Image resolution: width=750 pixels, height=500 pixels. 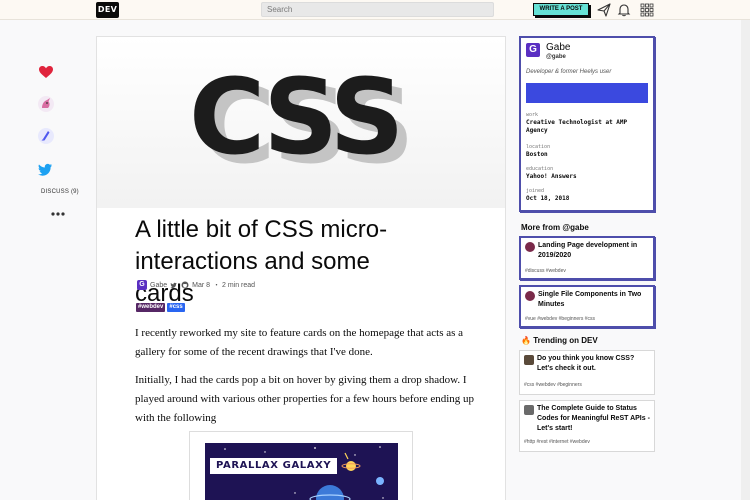 I want to click on read-time: ・ 2 min read, so click(x=234, y=285).